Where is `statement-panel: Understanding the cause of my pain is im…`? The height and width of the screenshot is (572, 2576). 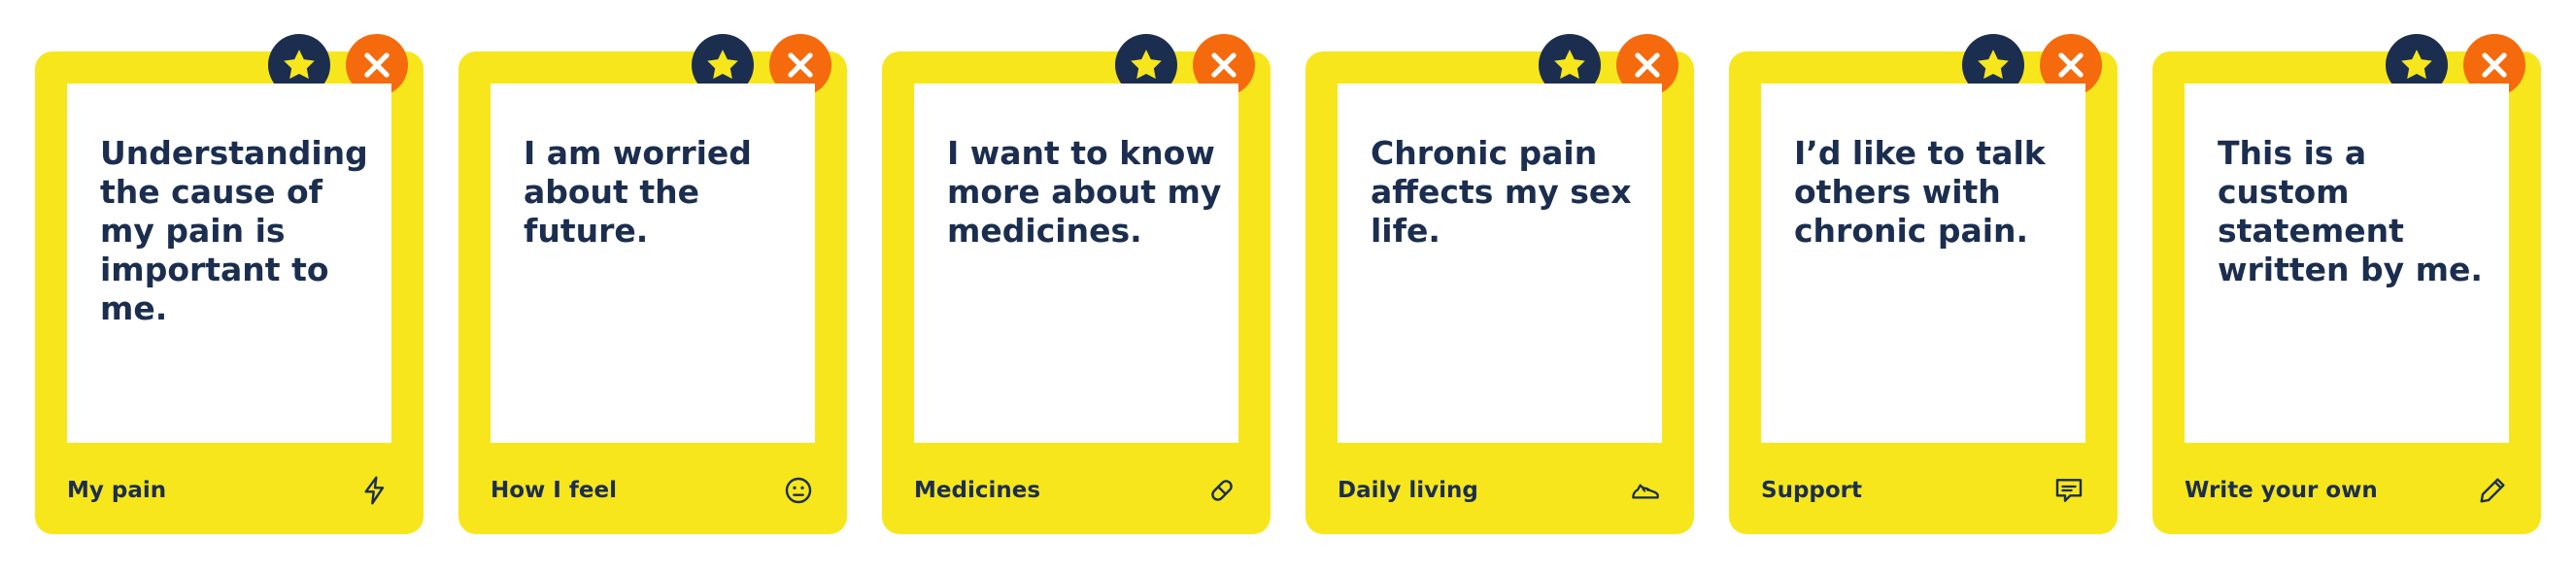
statement-panel: Understanding the cause of my pain is im… is located at coordinates (229, 263).